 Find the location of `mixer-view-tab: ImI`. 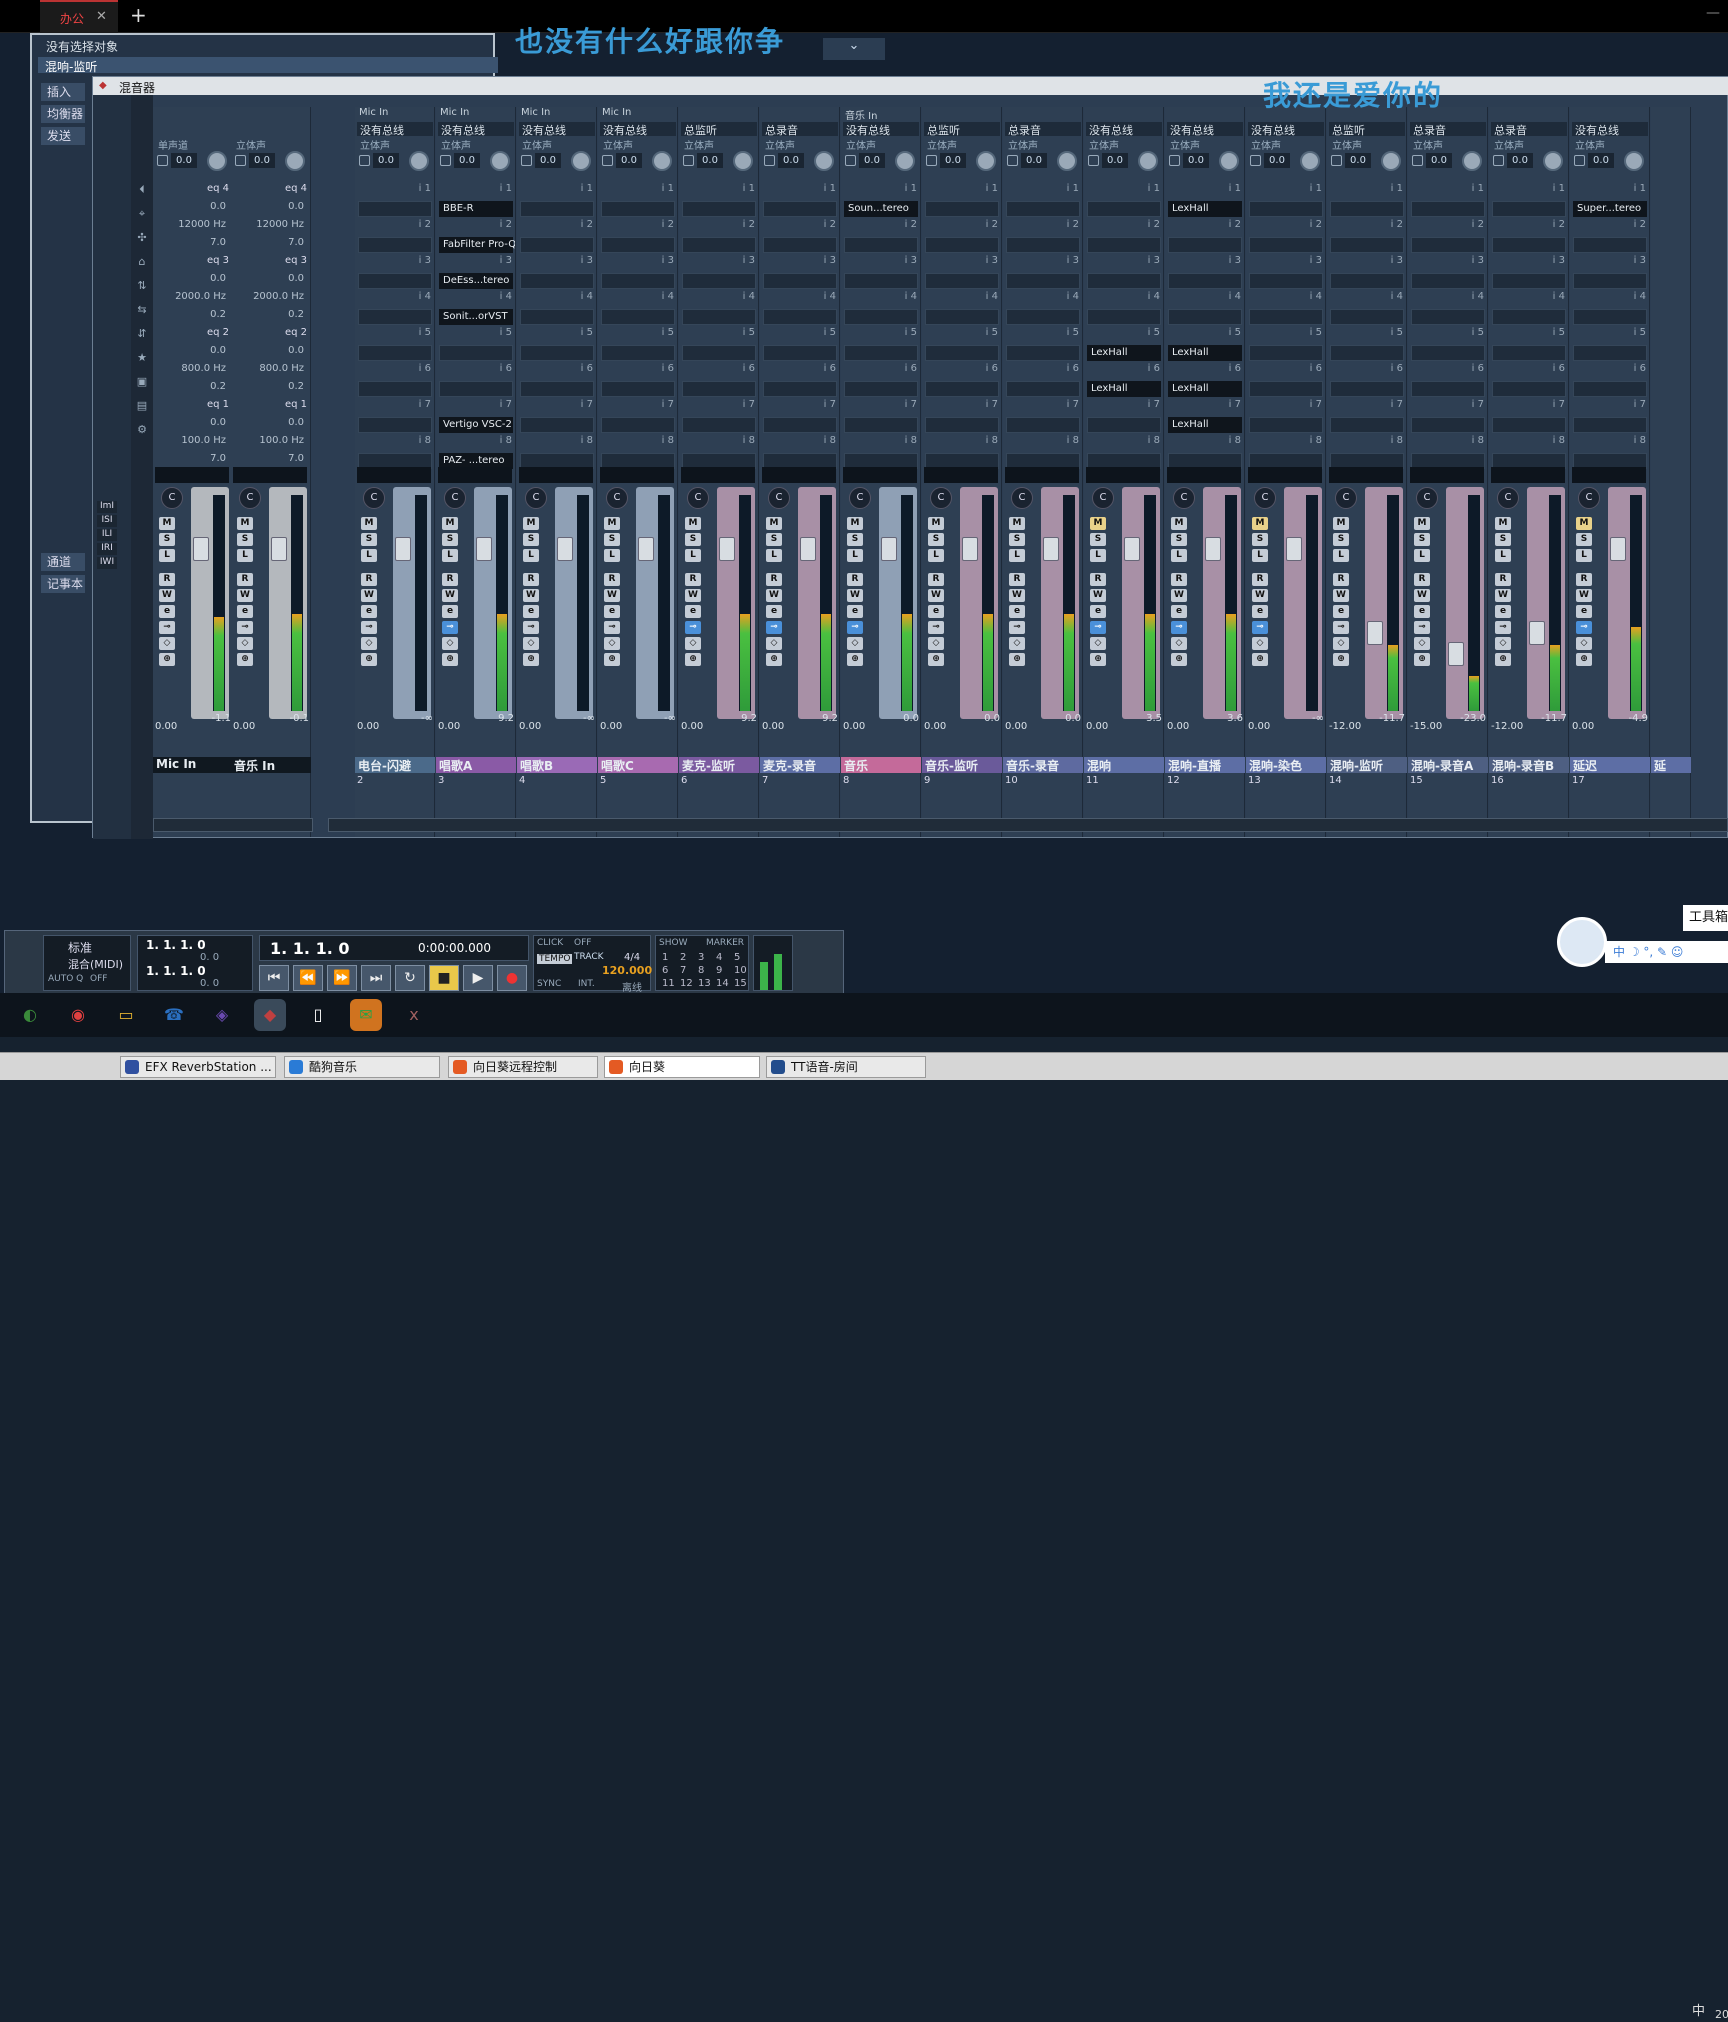

mixer-view-tab: ImI is located at coordinates (107, 507).